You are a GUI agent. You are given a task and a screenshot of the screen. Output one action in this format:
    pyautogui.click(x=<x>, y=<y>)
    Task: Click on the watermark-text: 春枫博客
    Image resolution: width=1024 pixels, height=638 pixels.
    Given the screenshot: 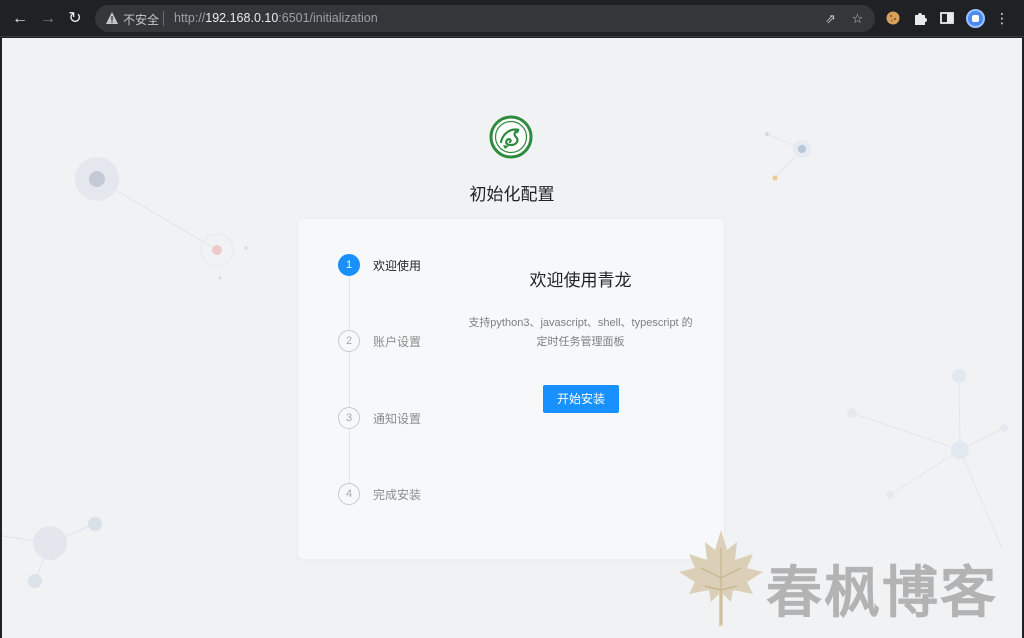 What is the action you would take?
    pyautogui.click(x=882, y=593)
    